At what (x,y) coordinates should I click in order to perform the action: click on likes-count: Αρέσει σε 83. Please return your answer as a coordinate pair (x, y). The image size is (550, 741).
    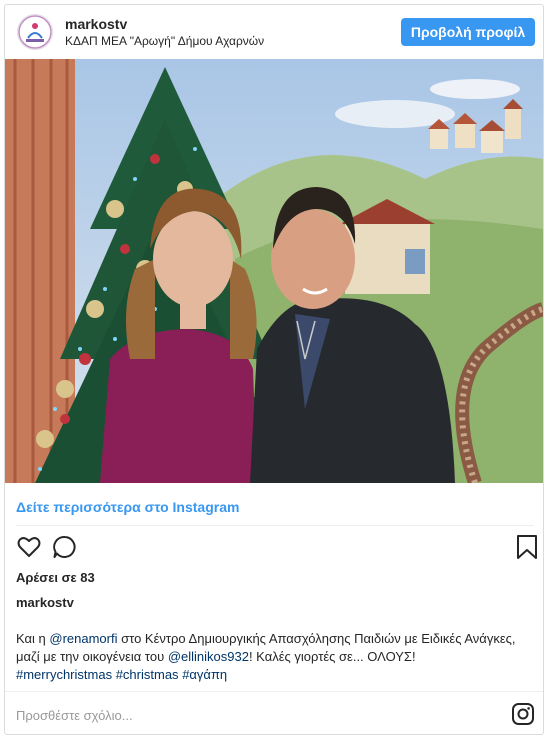
    Looking at the image, I should click on (55, 577).